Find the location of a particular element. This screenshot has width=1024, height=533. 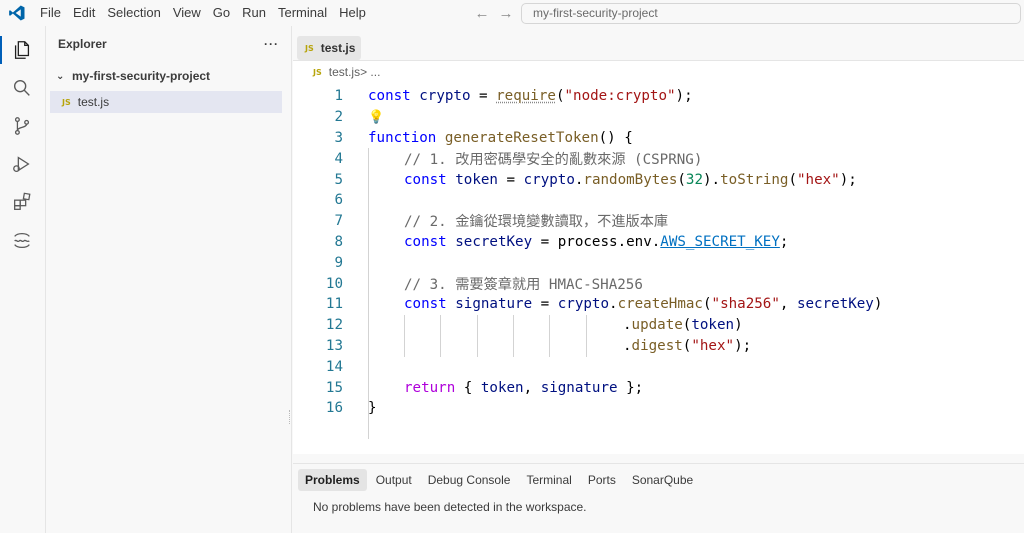

breadcrumb-file: test.js is located at coordinates (344, 72).